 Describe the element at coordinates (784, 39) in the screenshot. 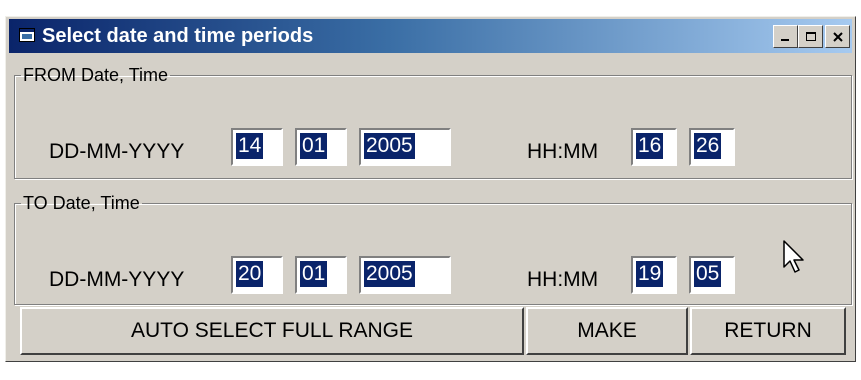

I see `minimize-icon` at that location.